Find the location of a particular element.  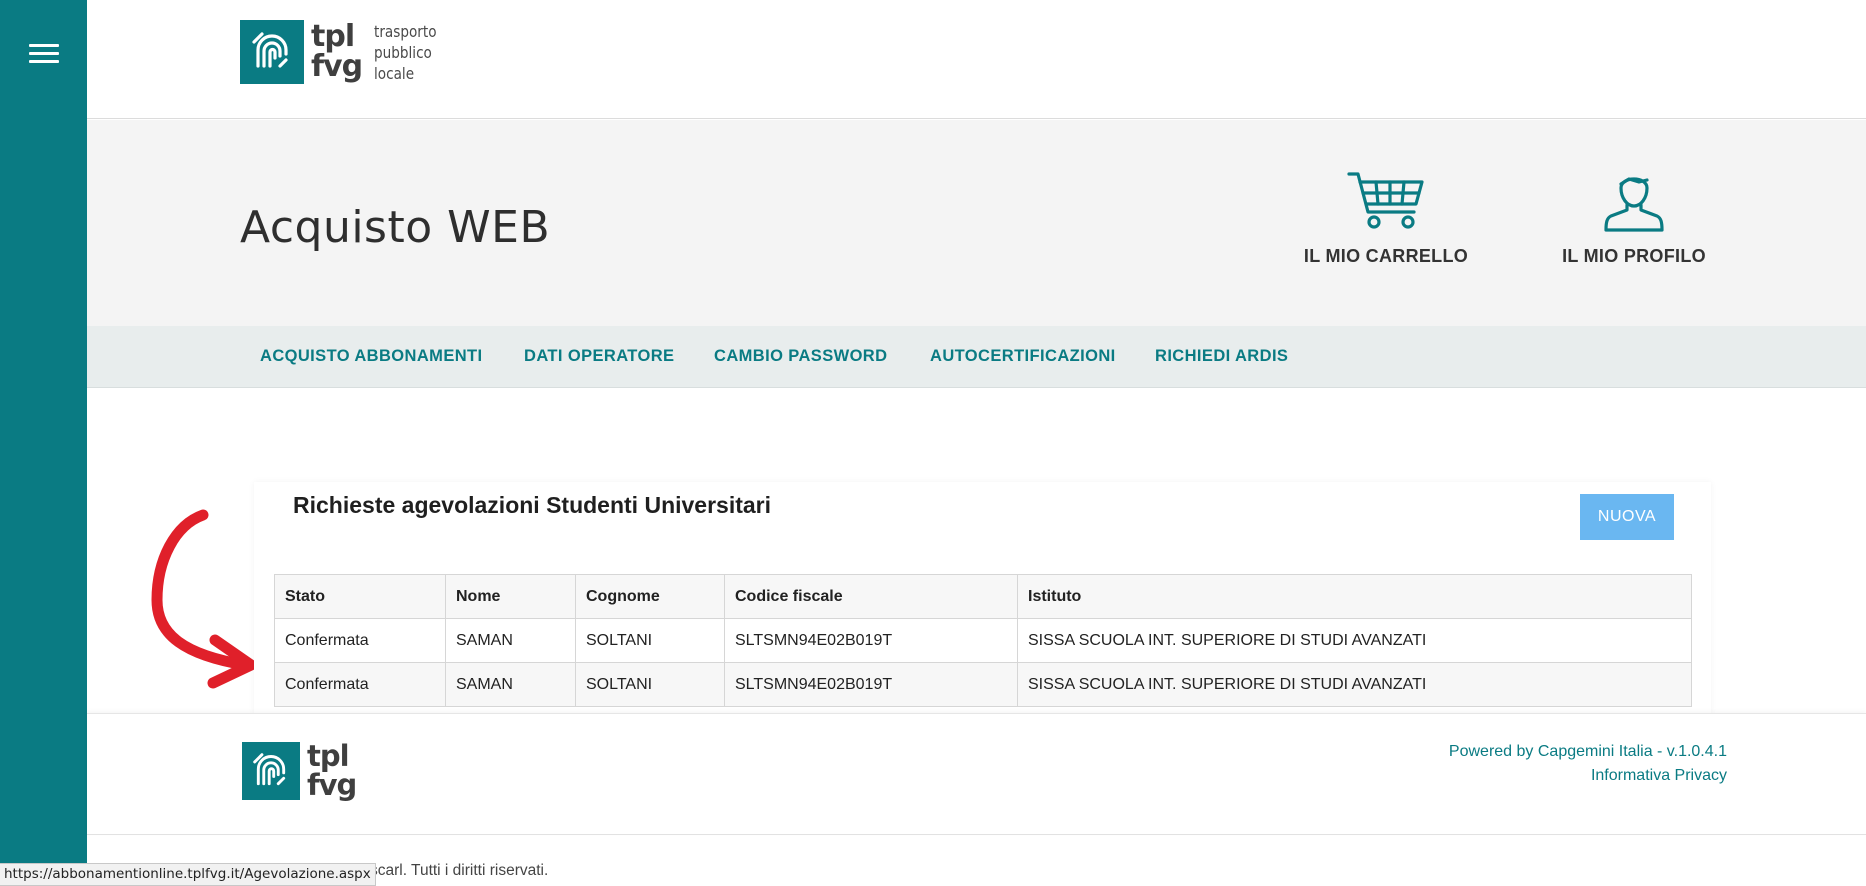

profile-label: IL MIO PROFILO is located at coordinates (1634, 256).